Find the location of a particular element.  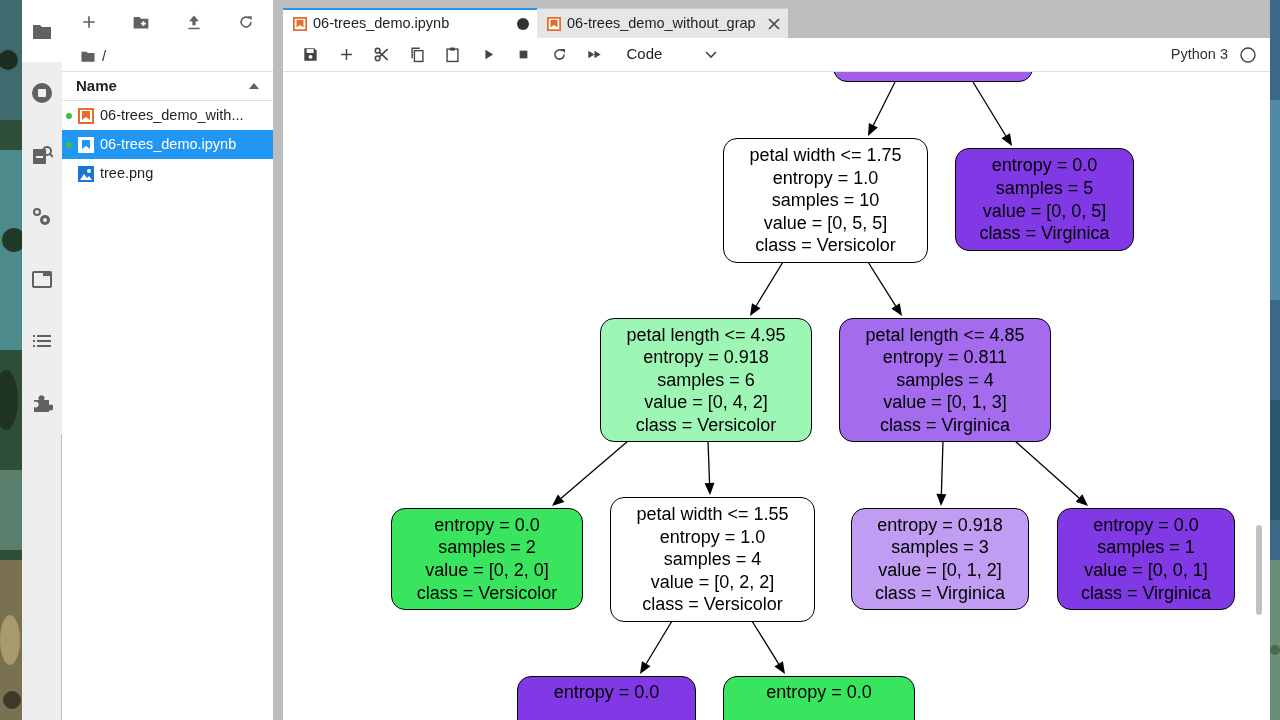

cell-type-dropdown: Code is located at coordinates (674, 54).